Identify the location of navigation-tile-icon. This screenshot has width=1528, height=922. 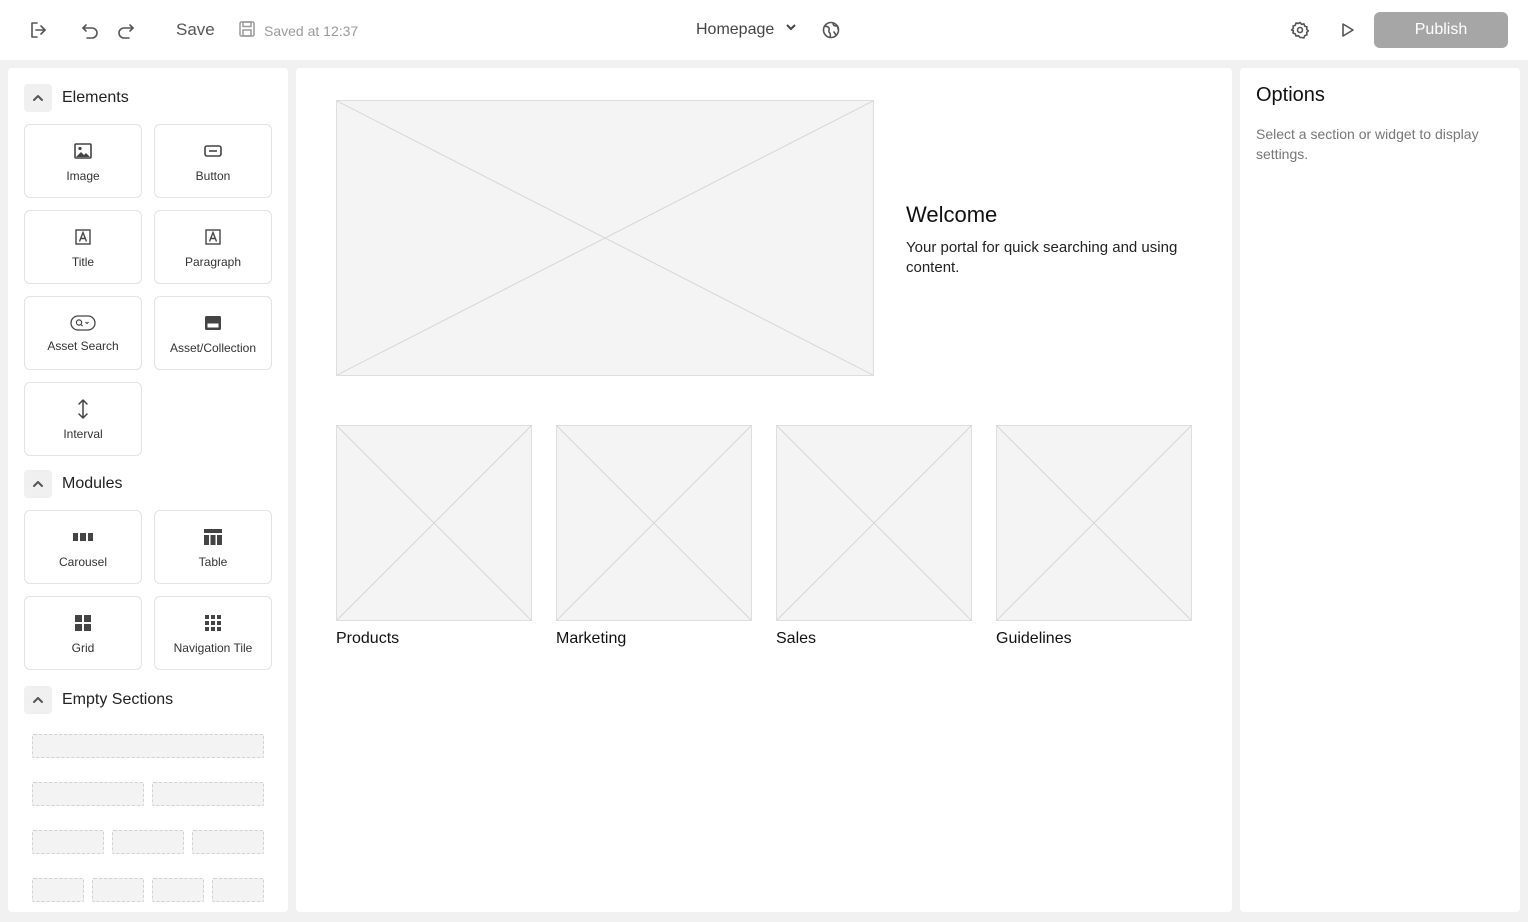
(213, 623).